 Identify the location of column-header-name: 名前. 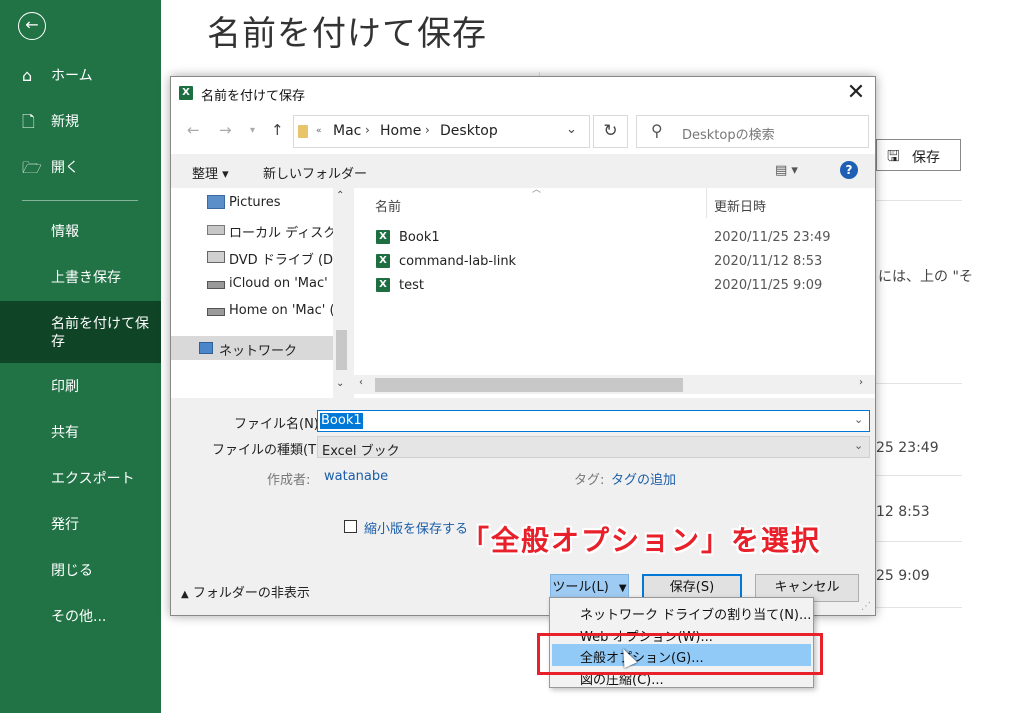
(388, 205).